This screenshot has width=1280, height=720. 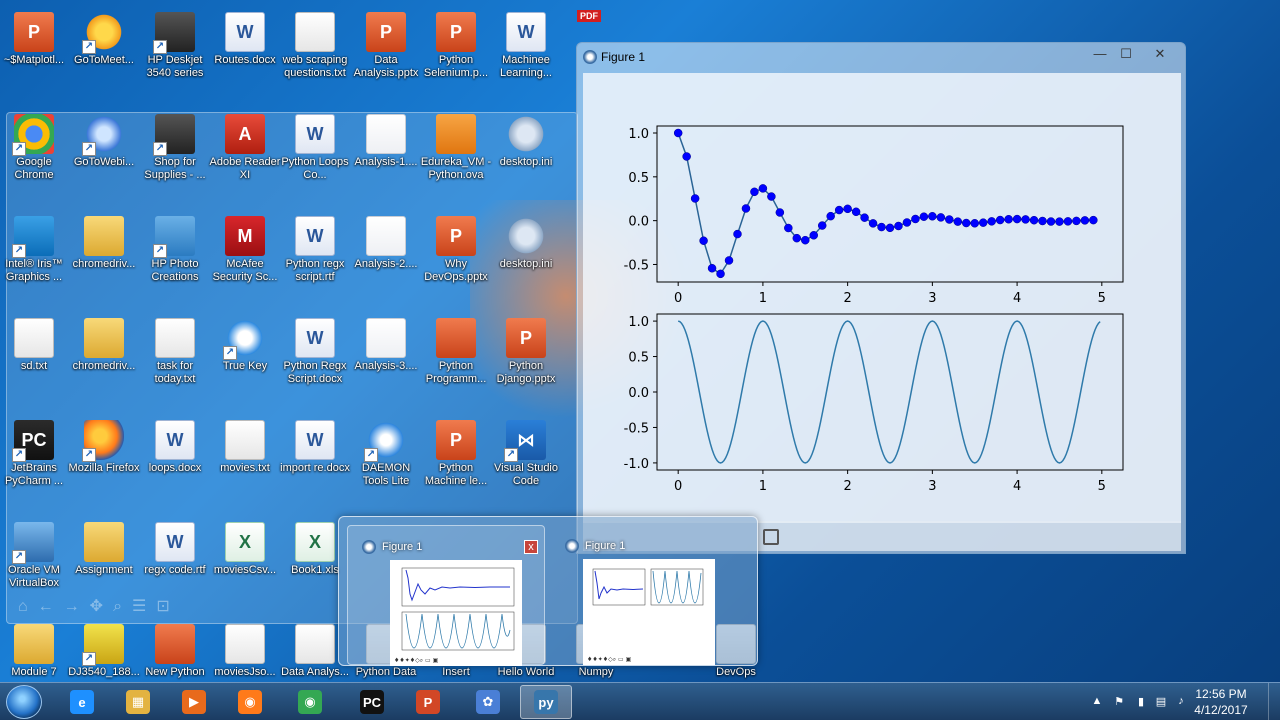 What do you see at coordinates (456, 270) in the screenshot?
I see `desktop-icon-label: Why DevOps.pptx` at bounding box center [456, 270].